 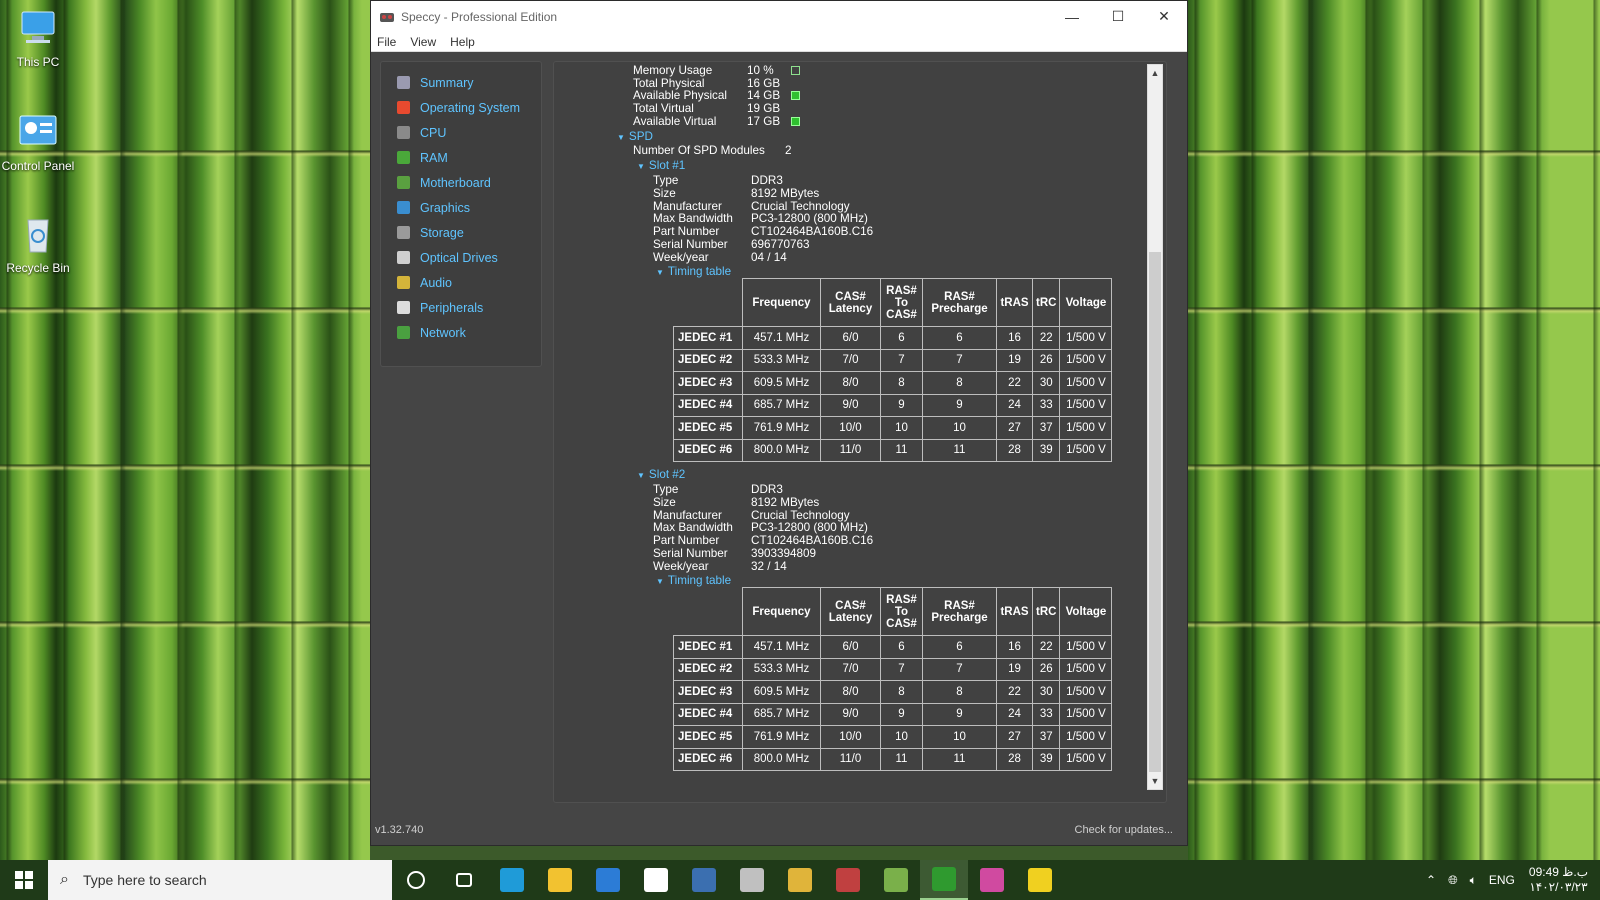 What do you see at coordinates (403, 282) in the screenshot?
I see `audio-icon` at bounding box center [403, 282].